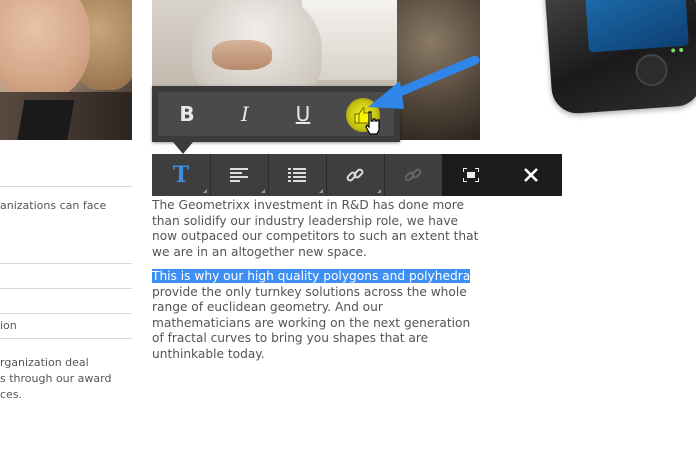  What do you see at coordinates (8, 325) in the screenshot?
I see `left-text-line: ion` at bounding box center [8, 325].